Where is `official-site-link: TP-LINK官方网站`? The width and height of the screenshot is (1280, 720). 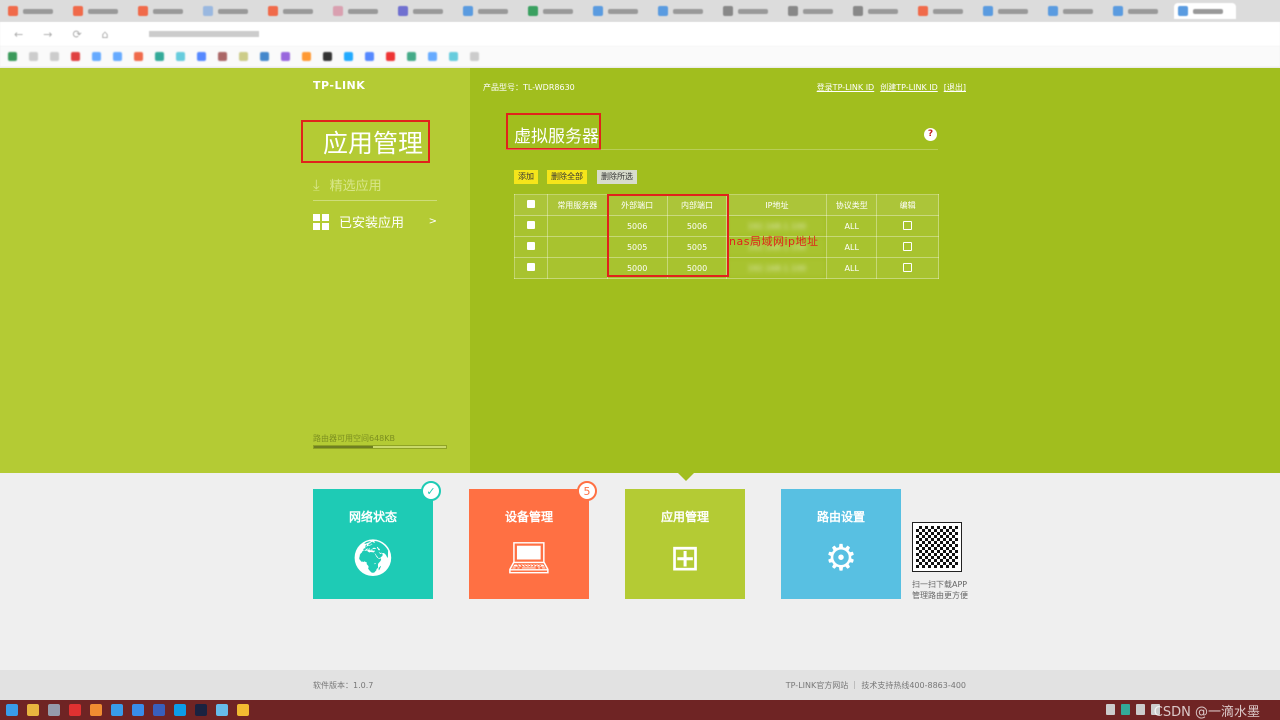
official-site-link: TP-LINK官方网站 is located at coordinates (817, 685).